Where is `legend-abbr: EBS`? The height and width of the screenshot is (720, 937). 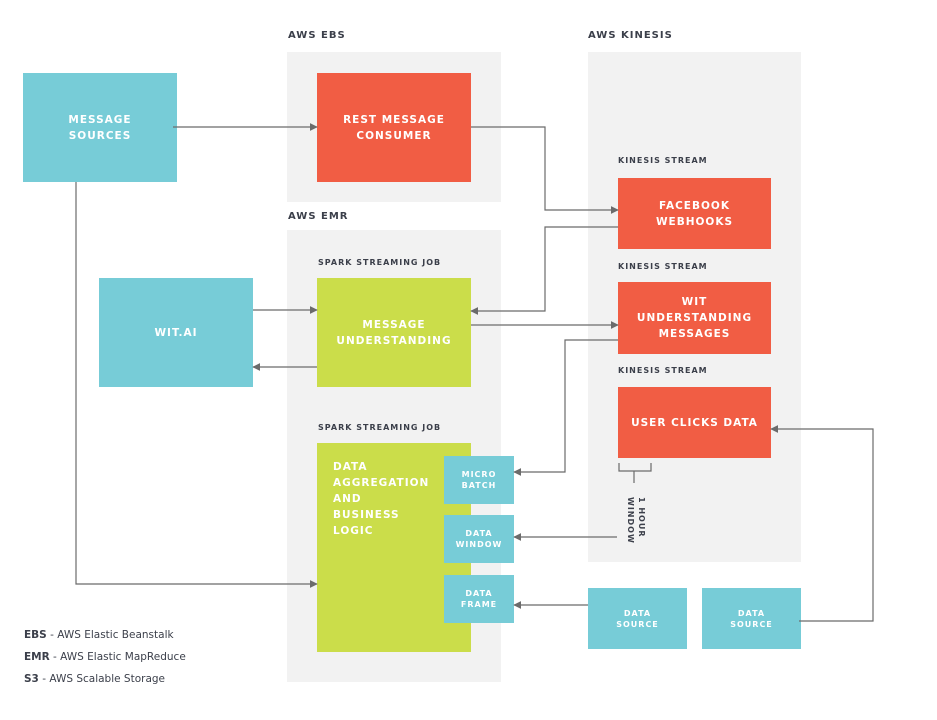
legend-abbr: EBS is located at coordinates (35, 635).